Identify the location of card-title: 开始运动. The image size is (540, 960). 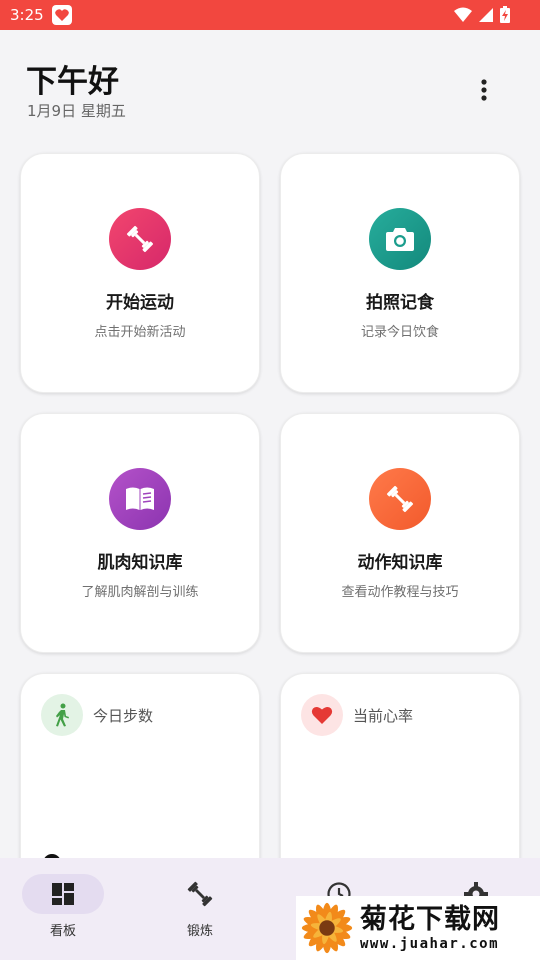
(140, 303).